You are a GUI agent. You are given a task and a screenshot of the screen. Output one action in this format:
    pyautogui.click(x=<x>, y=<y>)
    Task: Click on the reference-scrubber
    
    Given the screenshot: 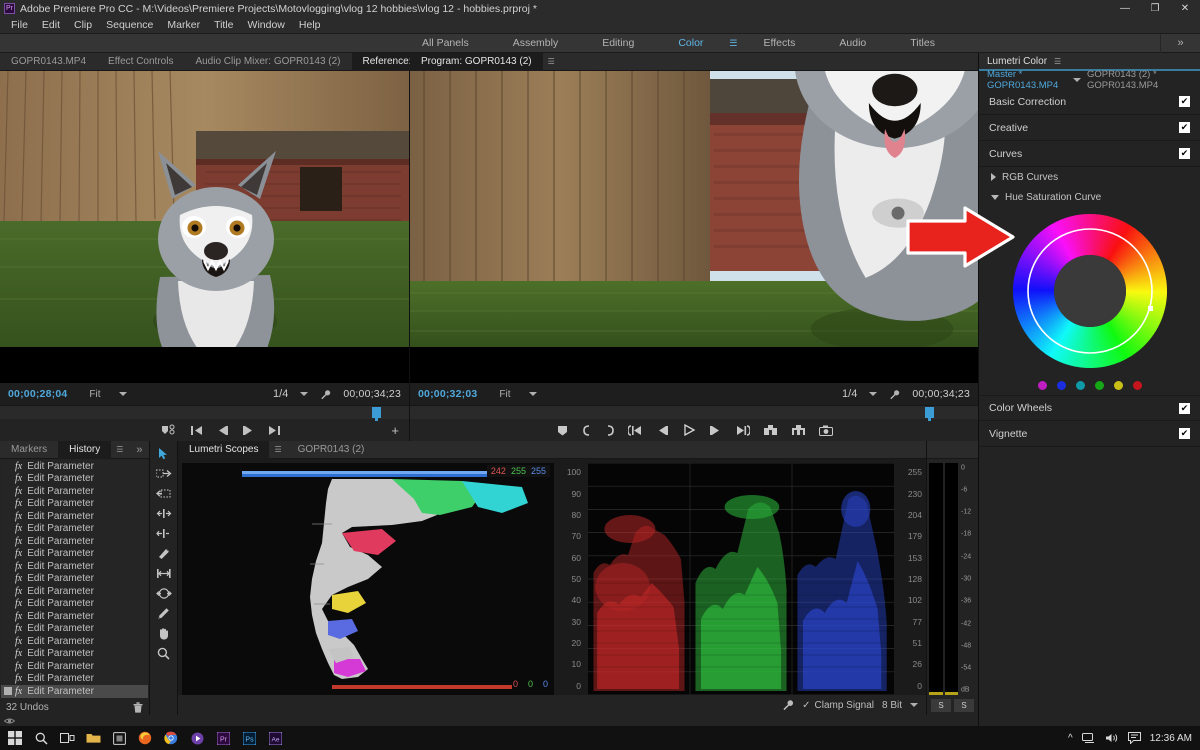 What is the action you would take?
    pyautogui.click(x=204, y=413)
    